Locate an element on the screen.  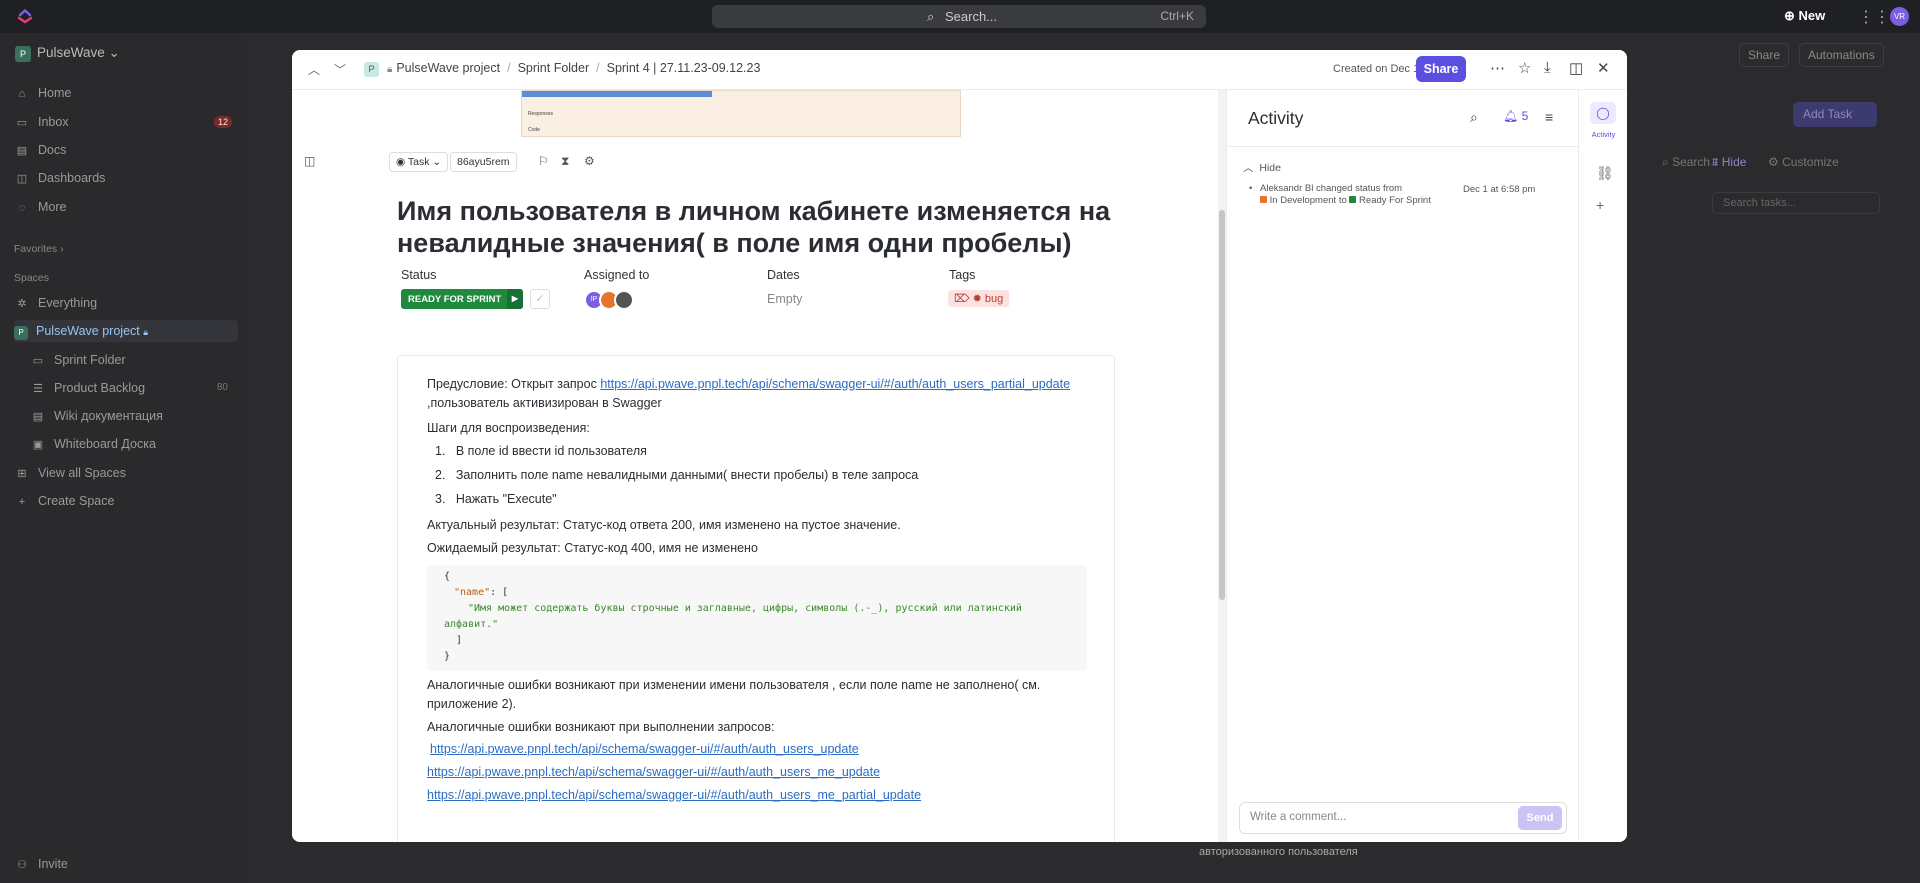
status-next-arrow-icon: ▶ is located at coordinates (515, 299).